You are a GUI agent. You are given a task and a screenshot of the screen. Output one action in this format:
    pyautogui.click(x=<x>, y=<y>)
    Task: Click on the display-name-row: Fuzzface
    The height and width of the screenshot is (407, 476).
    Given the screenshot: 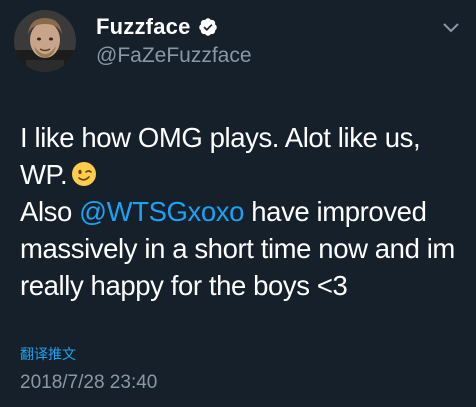 What is the action you would take?
    pyautogui.click(x=174, y=27)
    